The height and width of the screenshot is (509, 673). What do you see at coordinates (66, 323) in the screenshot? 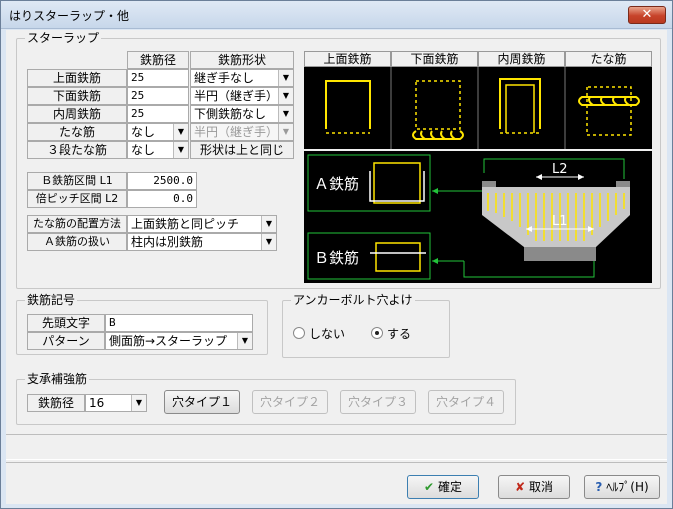
I see `prefix-label: 先頭文字` at bounding box center [66, 323].